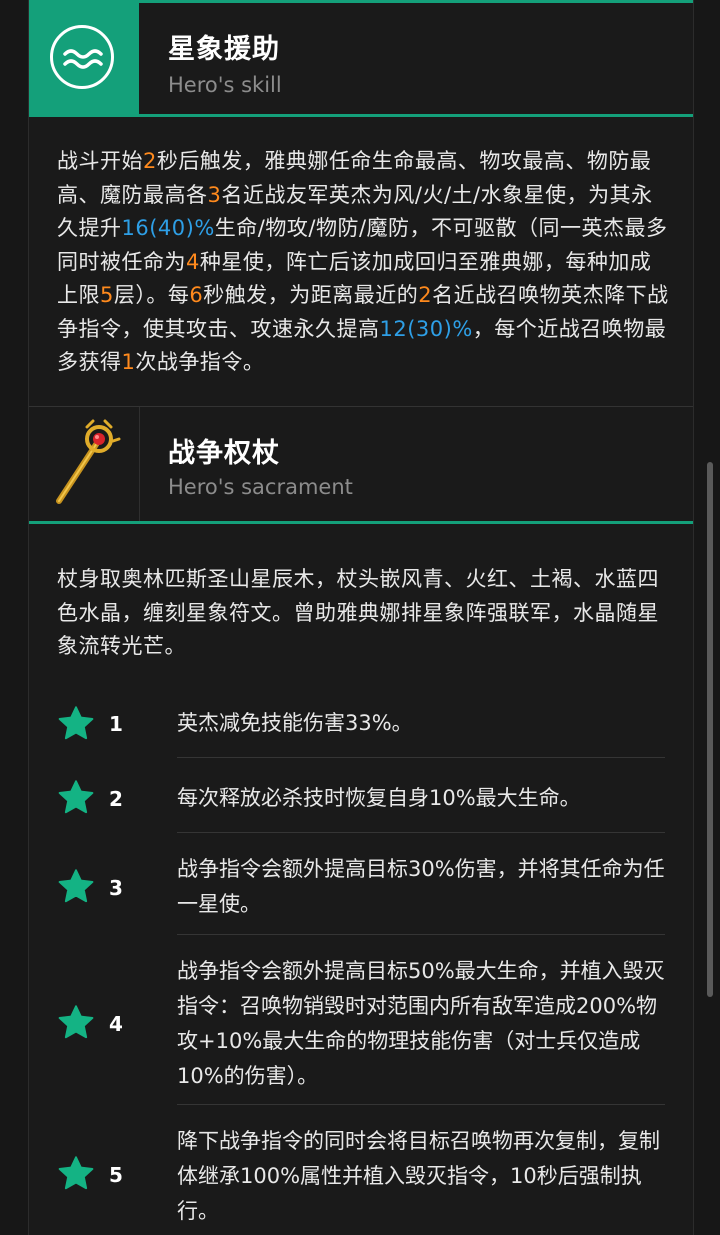  I want to click on star-level-number: 3, so click(116, 888).